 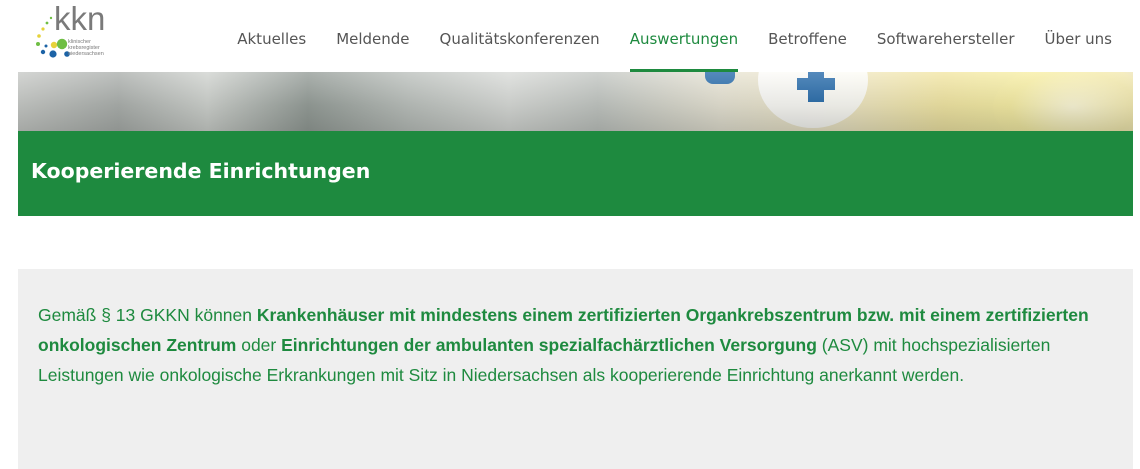 What do you see at coordinates (946, 36) in the screenshot?
I see `nav-item-softwarehersteller: Softwarehersteller` at bounding box center [946, 36].